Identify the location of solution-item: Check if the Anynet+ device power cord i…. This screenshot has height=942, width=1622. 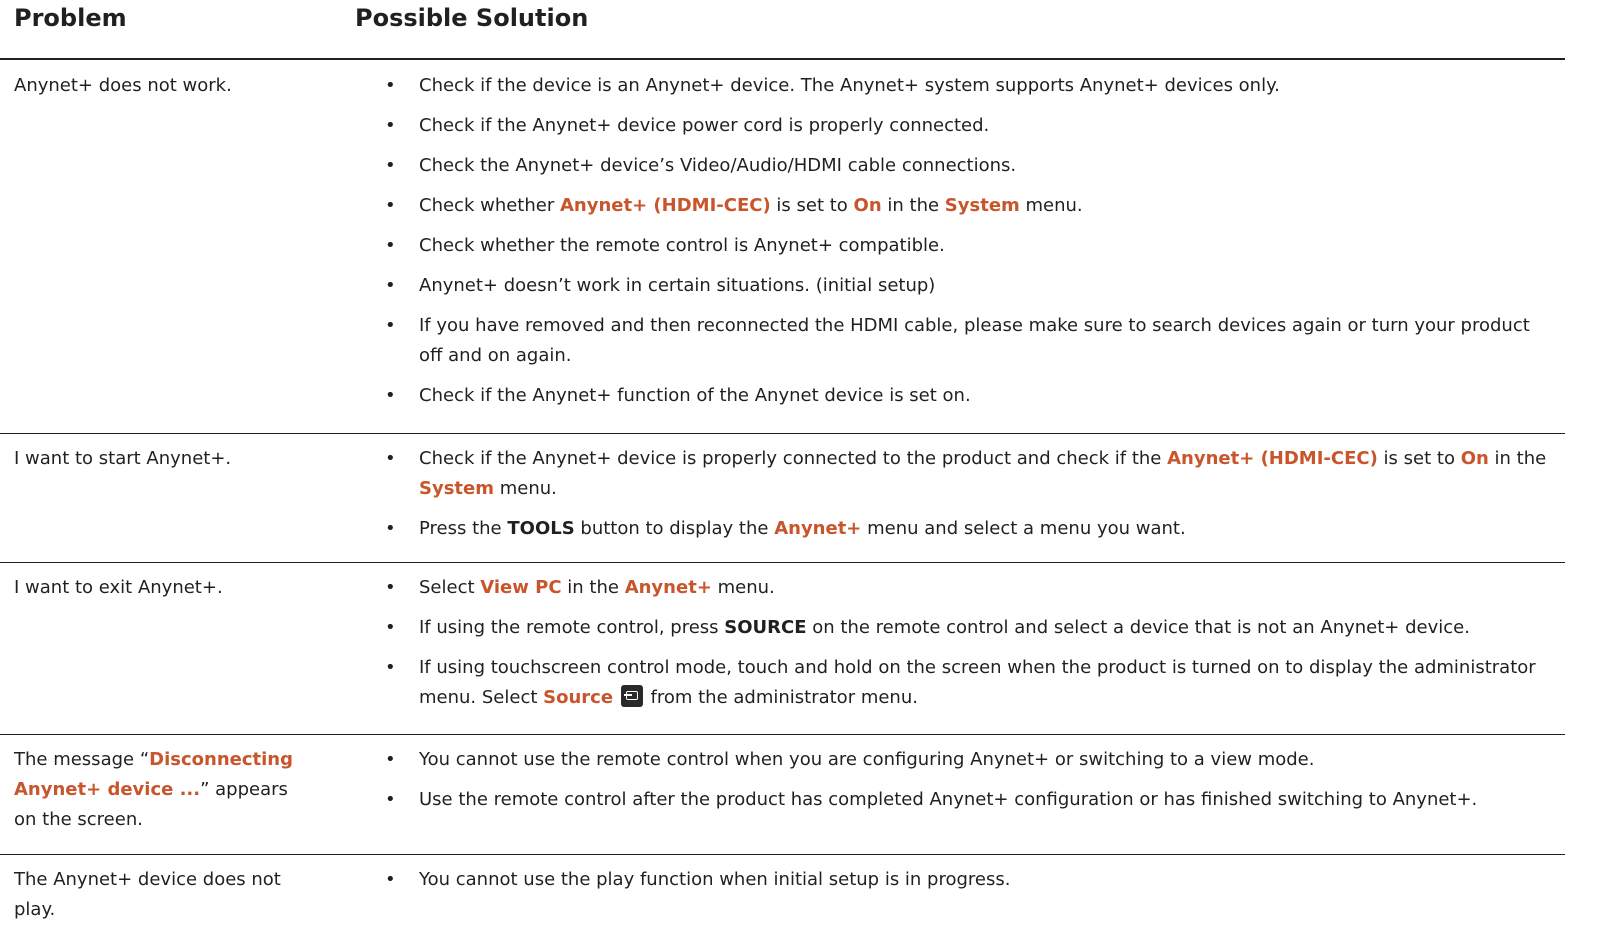
(970, 126).